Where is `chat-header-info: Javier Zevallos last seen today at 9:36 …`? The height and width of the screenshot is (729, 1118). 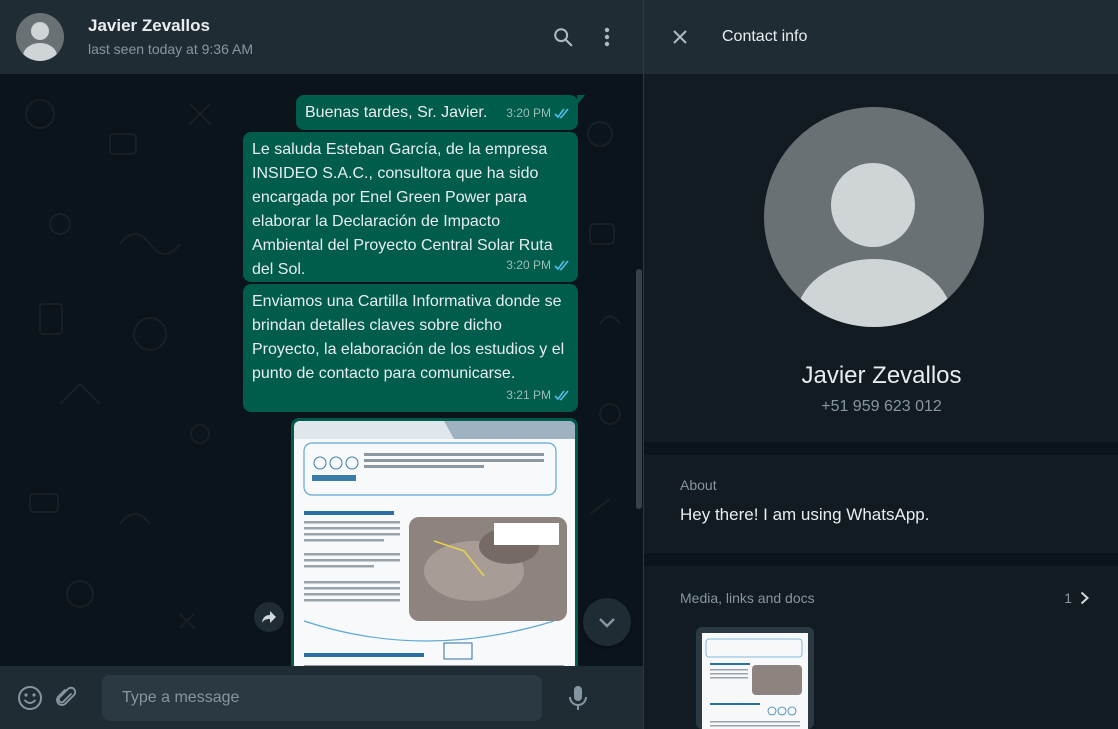 chat-header-info: Javier Zevallos last seen today at 9:36 … is located at coordinates (313, 37).